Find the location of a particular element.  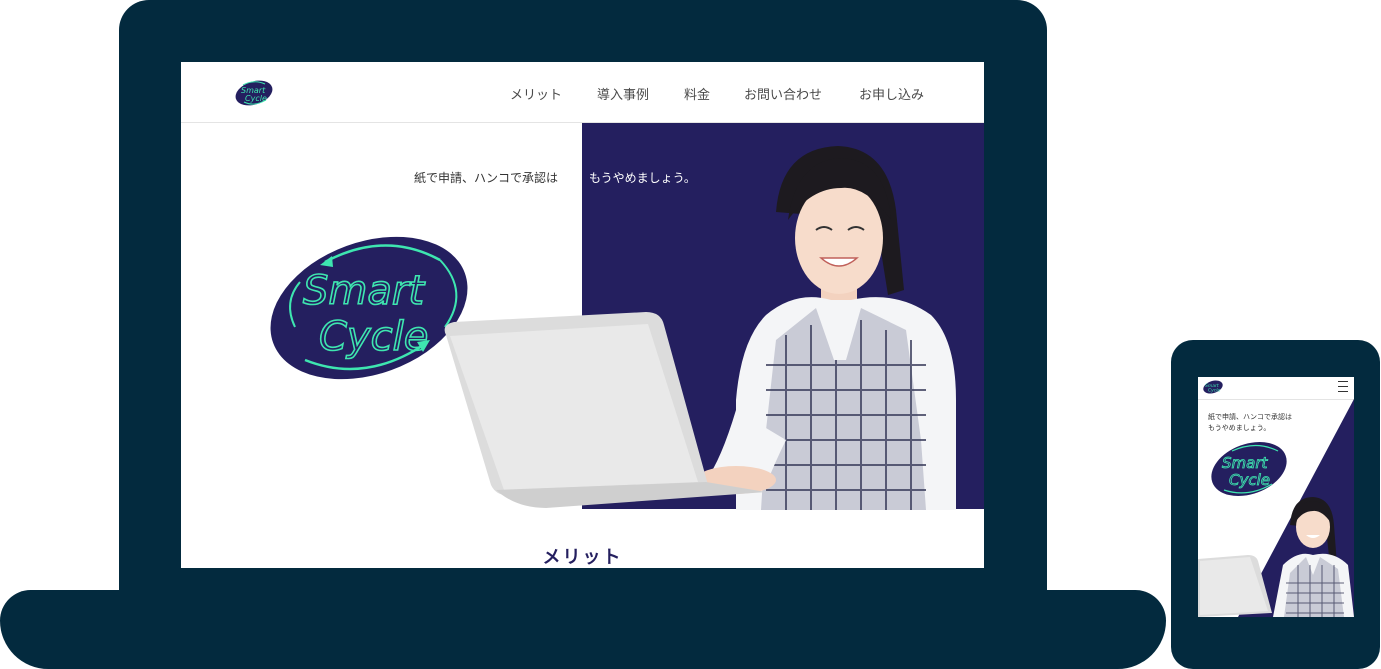

laptop-base is located at coordinates (583, 629).